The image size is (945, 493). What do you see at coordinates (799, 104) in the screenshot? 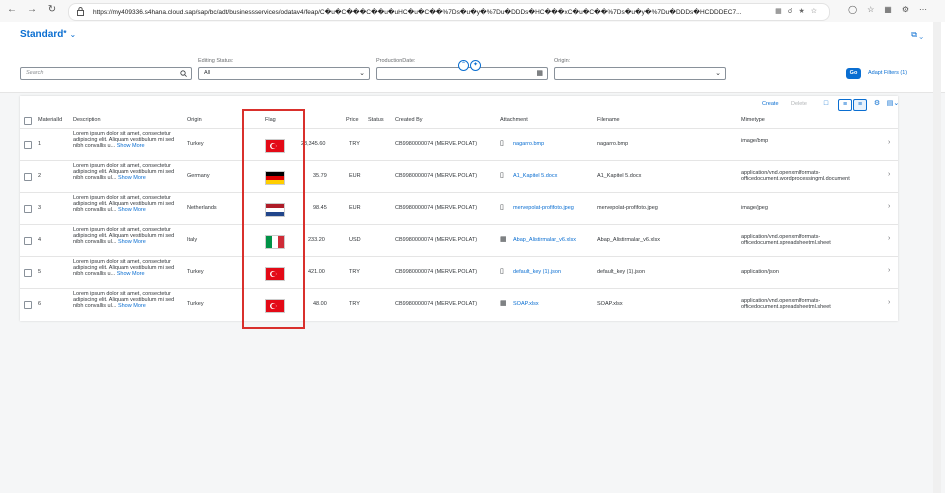
I see `delete-button: Delete` at bounding box center [799, 104].